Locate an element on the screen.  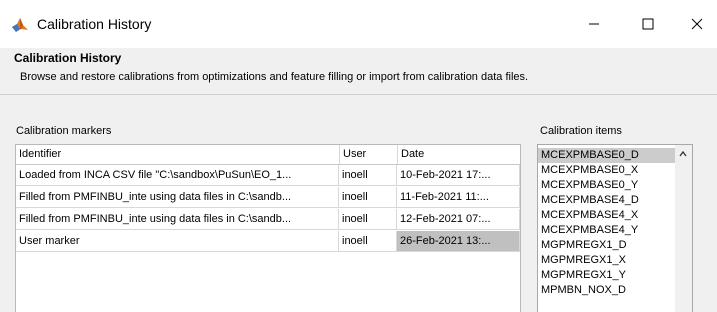
list-item: MCEXPMBASE4_D is located at coordinates (606, 200).